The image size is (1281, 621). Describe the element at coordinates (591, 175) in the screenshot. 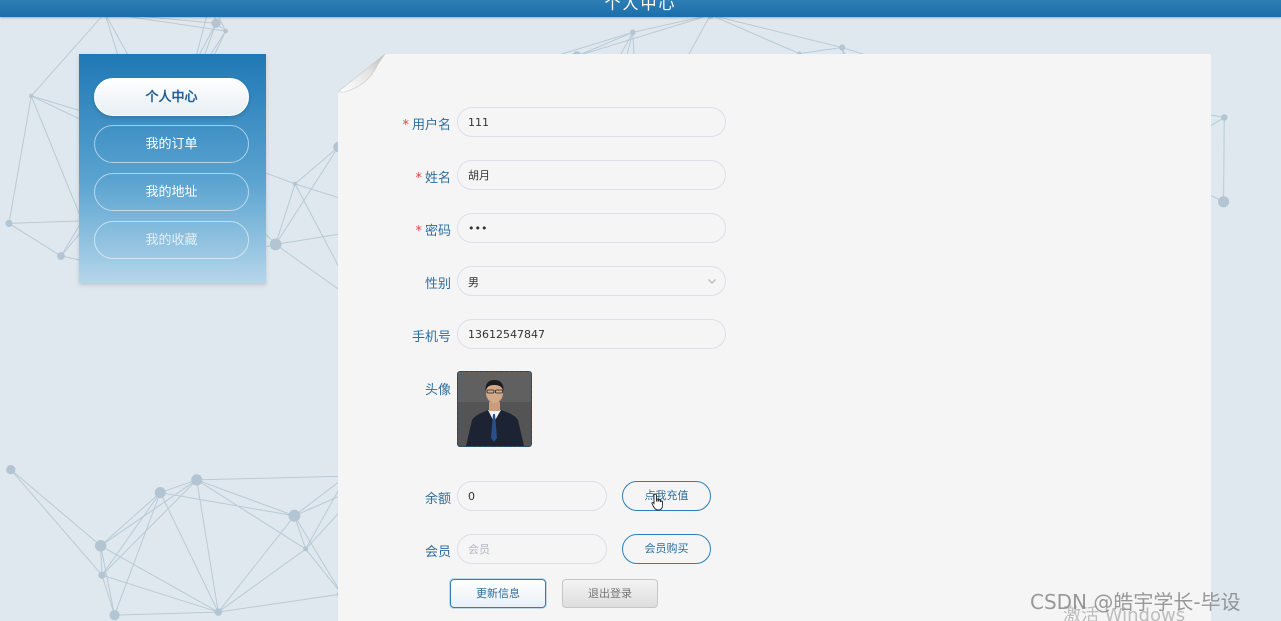

I see `name-input` at that location.